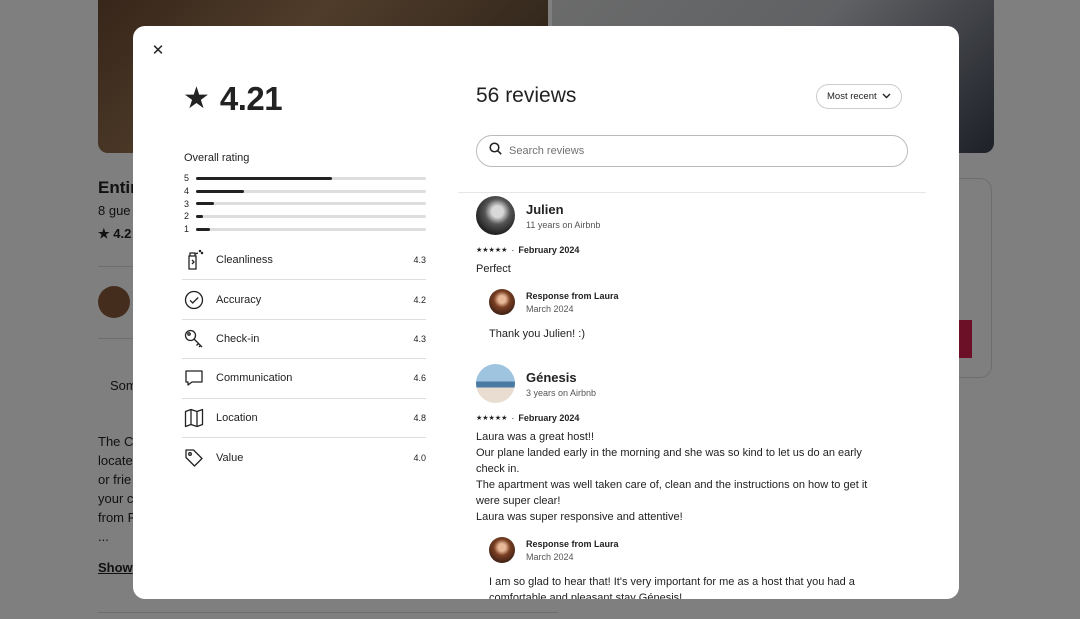  Describe the element at coordinates (304, 340) in the screenshot. I see `category-check-in: Check-in 4.3` at that location.